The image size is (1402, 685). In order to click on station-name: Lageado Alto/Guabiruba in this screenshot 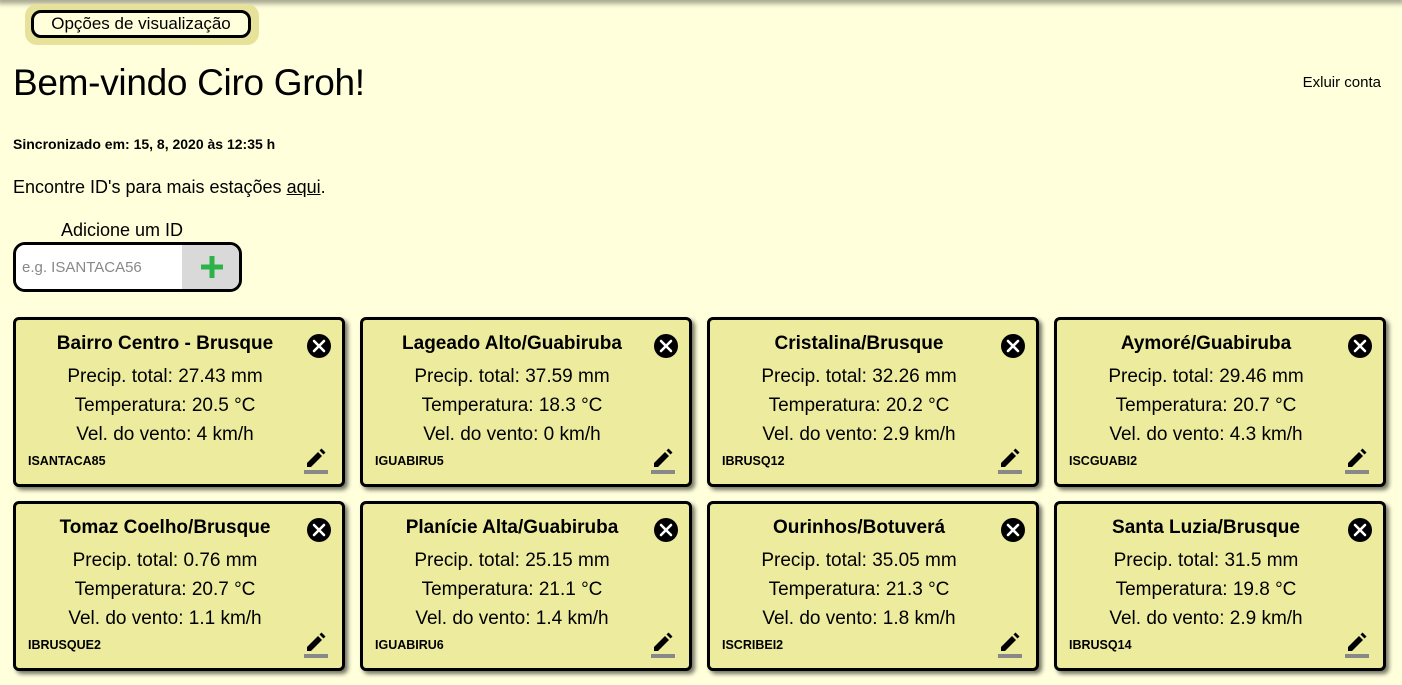, I will do `click(526, 344)`.